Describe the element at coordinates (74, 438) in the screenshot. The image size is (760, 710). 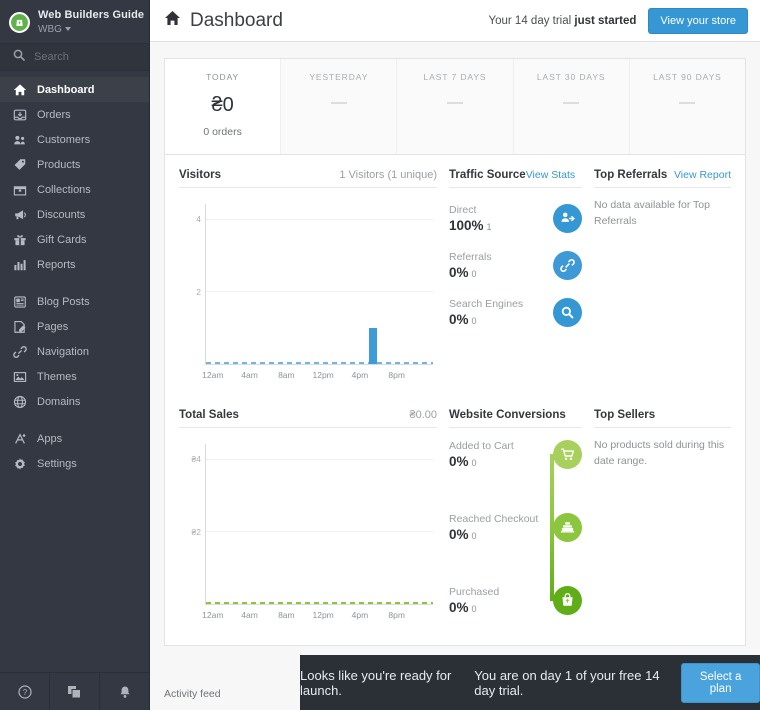
I see `sidebar-item-apps: Apps` at that location.